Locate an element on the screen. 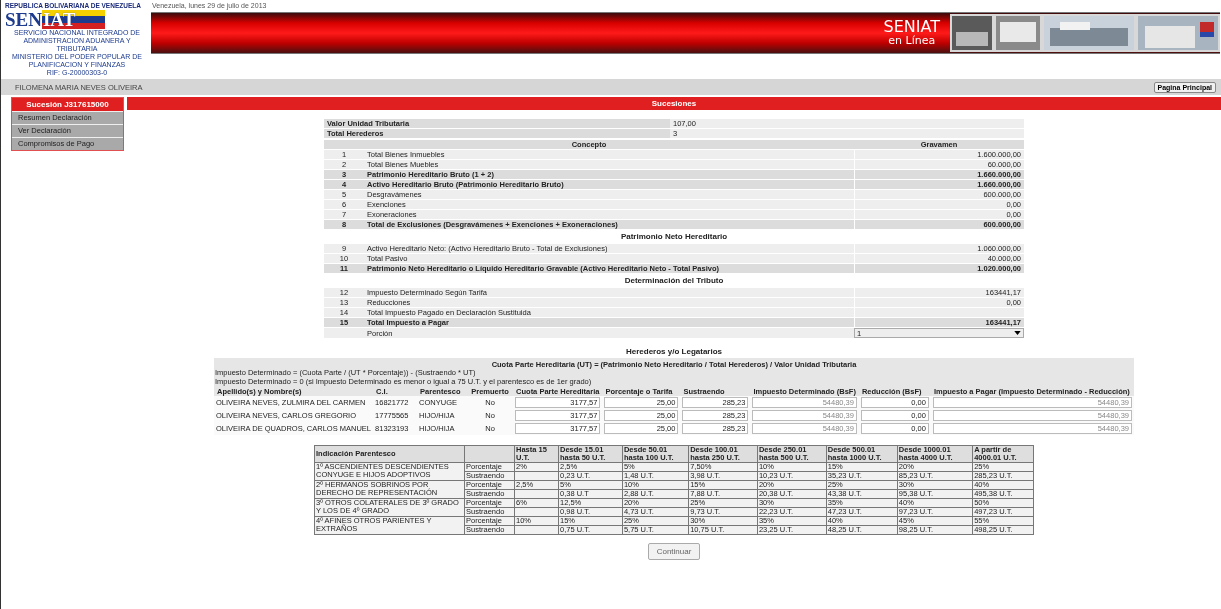 Image resolution: width=1221 pixels, height=609 pixels. brand-title: SENIAT is located at coordinates (911, 27).